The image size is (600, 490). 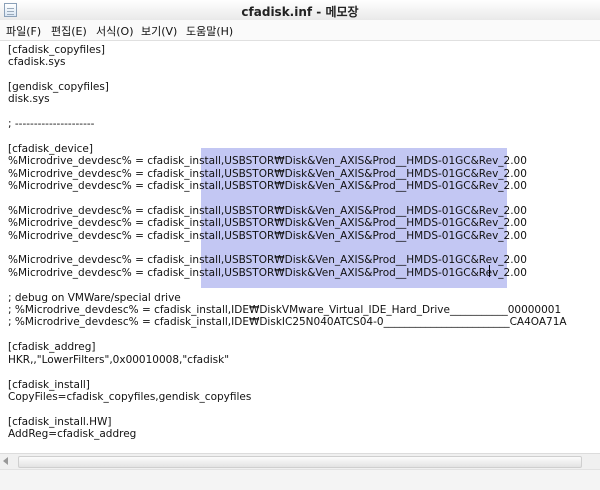 I want to click on text-line: ; debug on VMWare/special drive, so click(x=94, y=298).